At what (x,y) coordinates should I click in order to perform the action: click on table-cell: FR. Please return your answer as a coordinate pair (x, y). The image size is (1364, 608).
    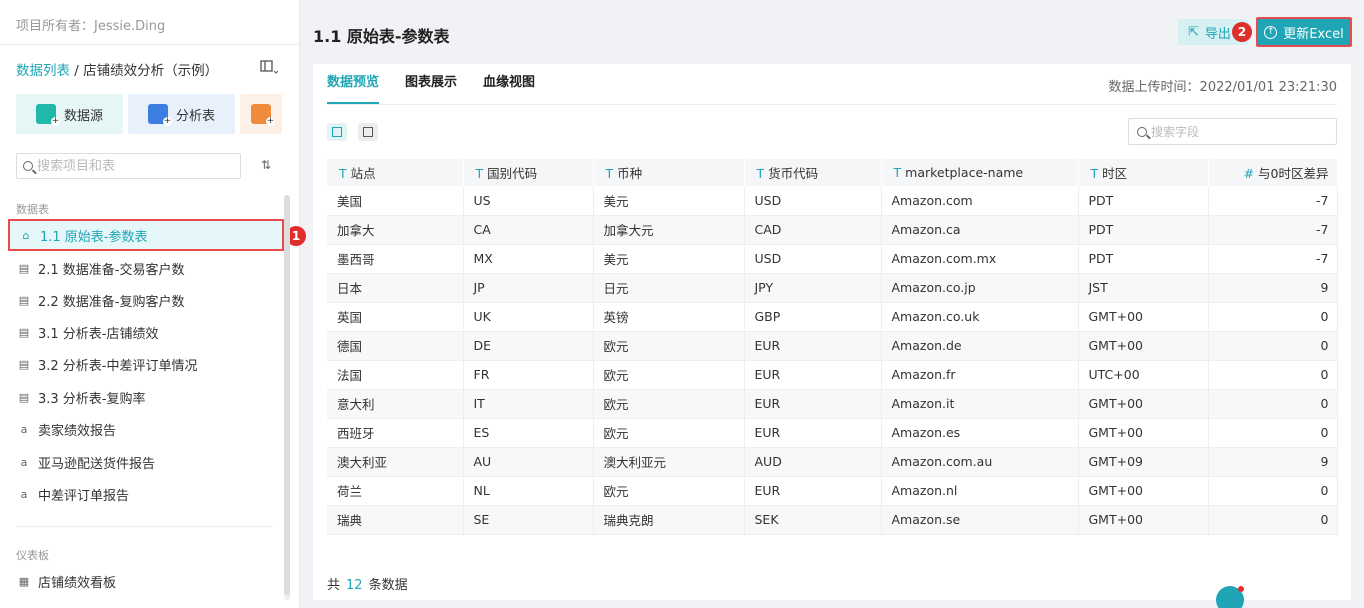
    Looking at the image, I should click on (528, 375).